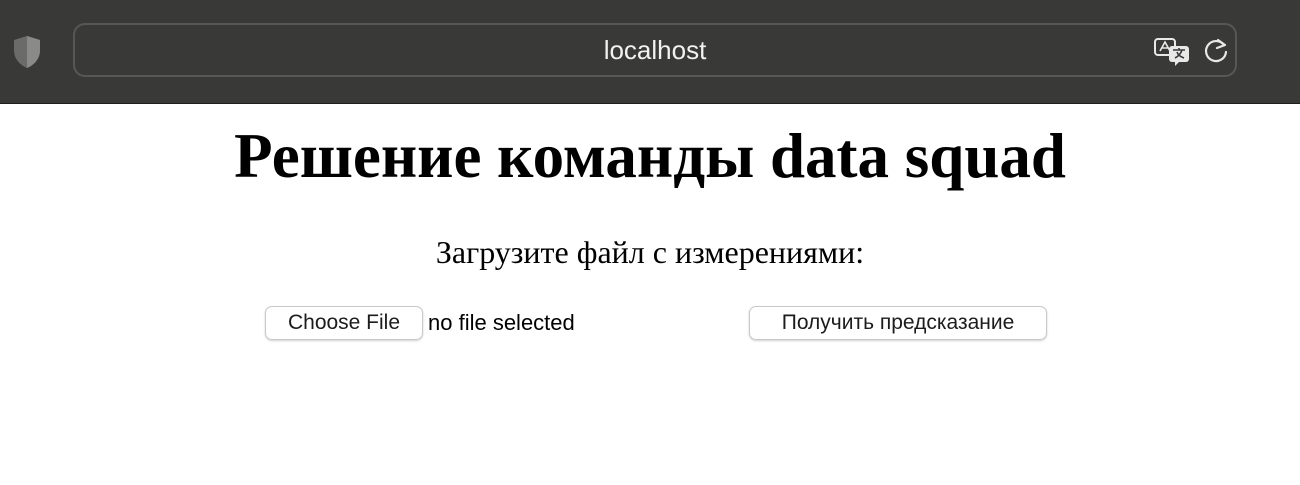 The image size is (1300, 485). What do you see at coordinates (501, 322) in the screenshot?
I see `file-status-text: no file selected` at bounding box center [501, 322].